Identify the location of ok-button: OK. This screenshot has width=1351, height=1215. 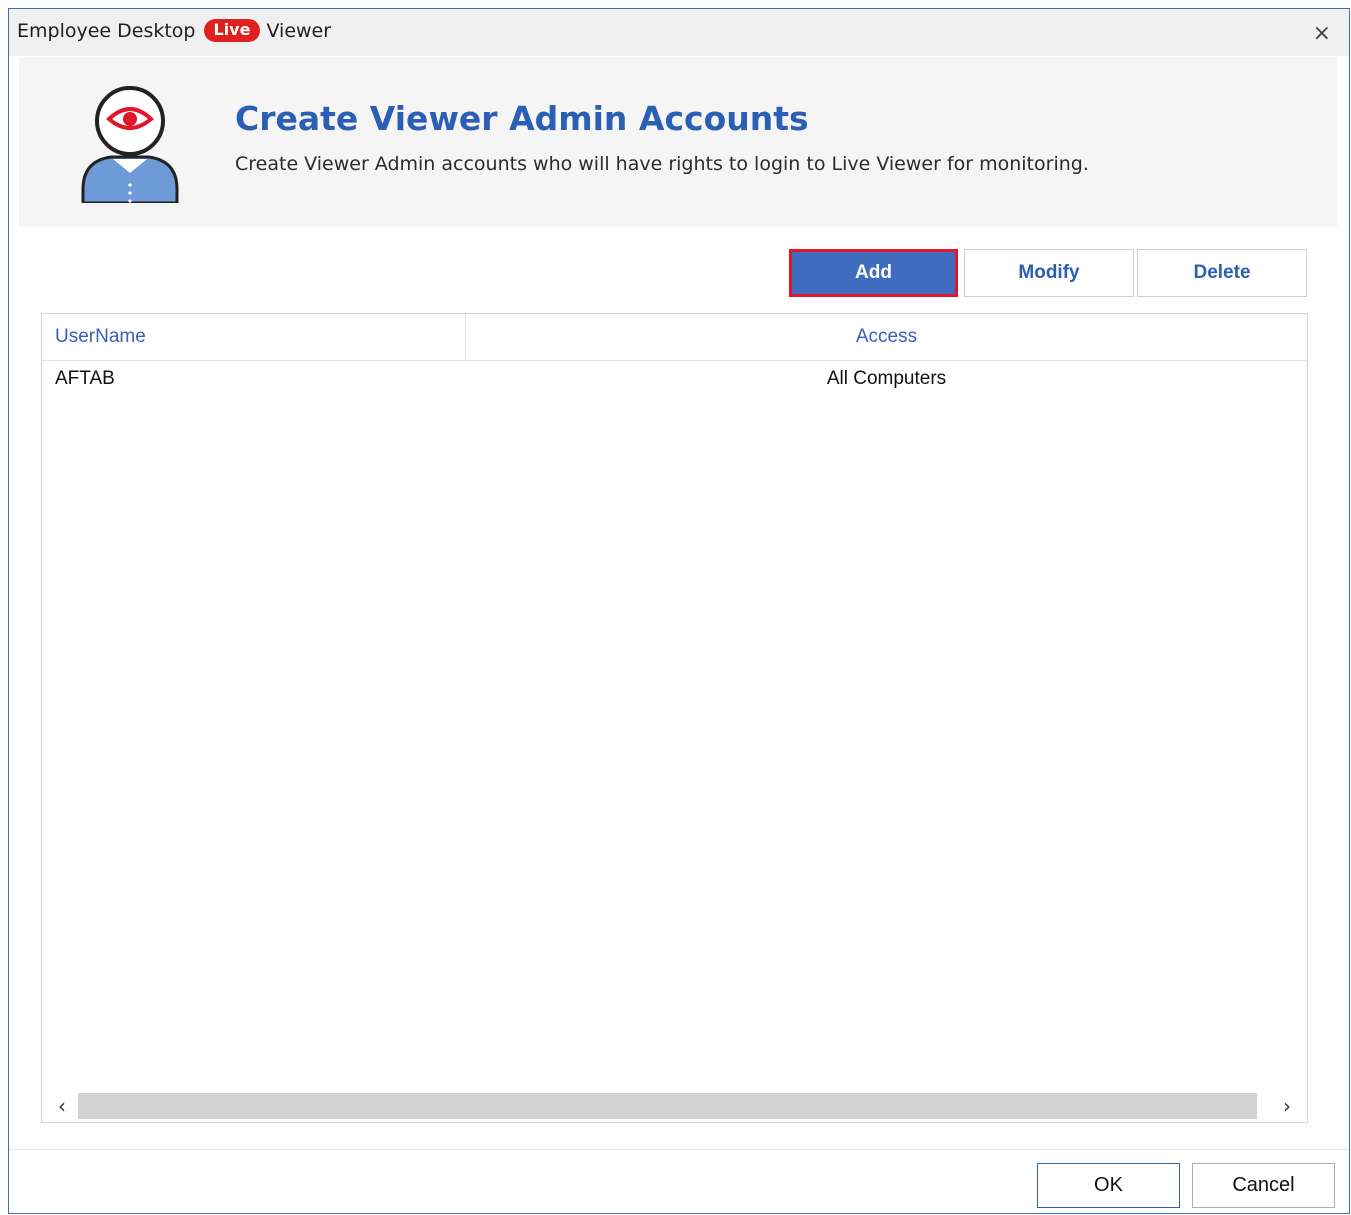
(1108, 1185).